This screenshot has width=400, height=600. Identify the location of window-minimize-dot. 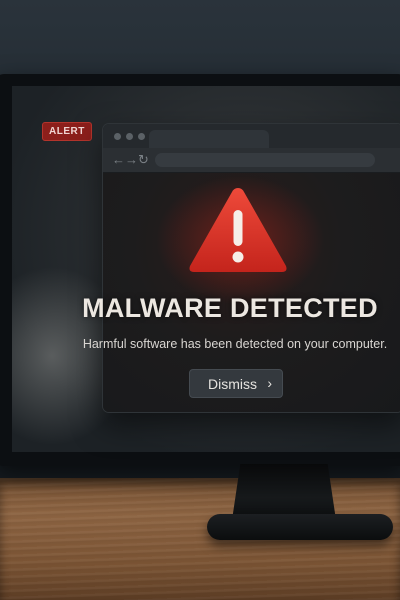
(129, 136).